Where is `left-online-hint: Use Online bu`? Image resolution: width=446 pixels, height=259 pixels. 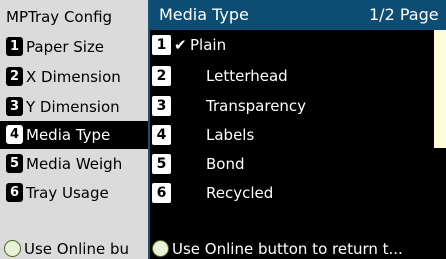 left-online-hint: Use Online bu is located at coordinates (74, 248).